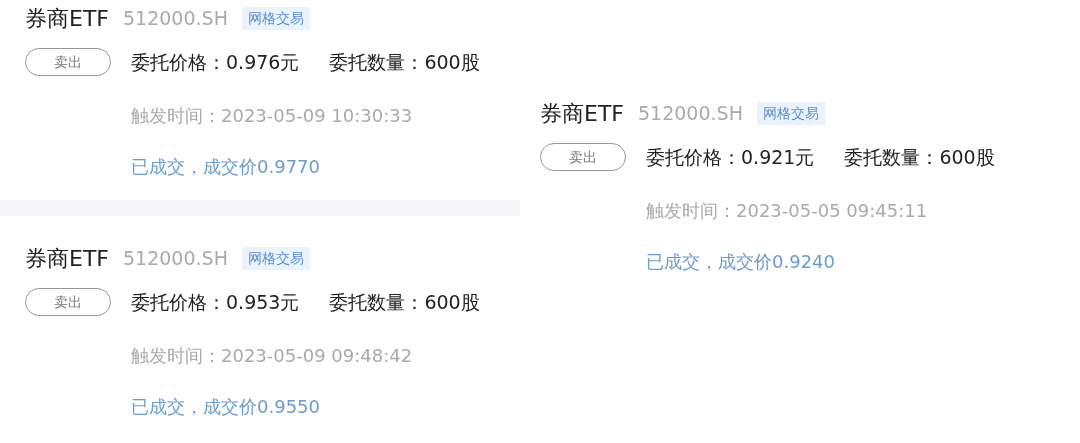 This screenshot has width=1080, height=443. What do you see at coordinates (272, 356) in the screenshot?
I see `trigger-time: 触发时间：2023-05-09 09:48:42` at bounding box center [272, 356].